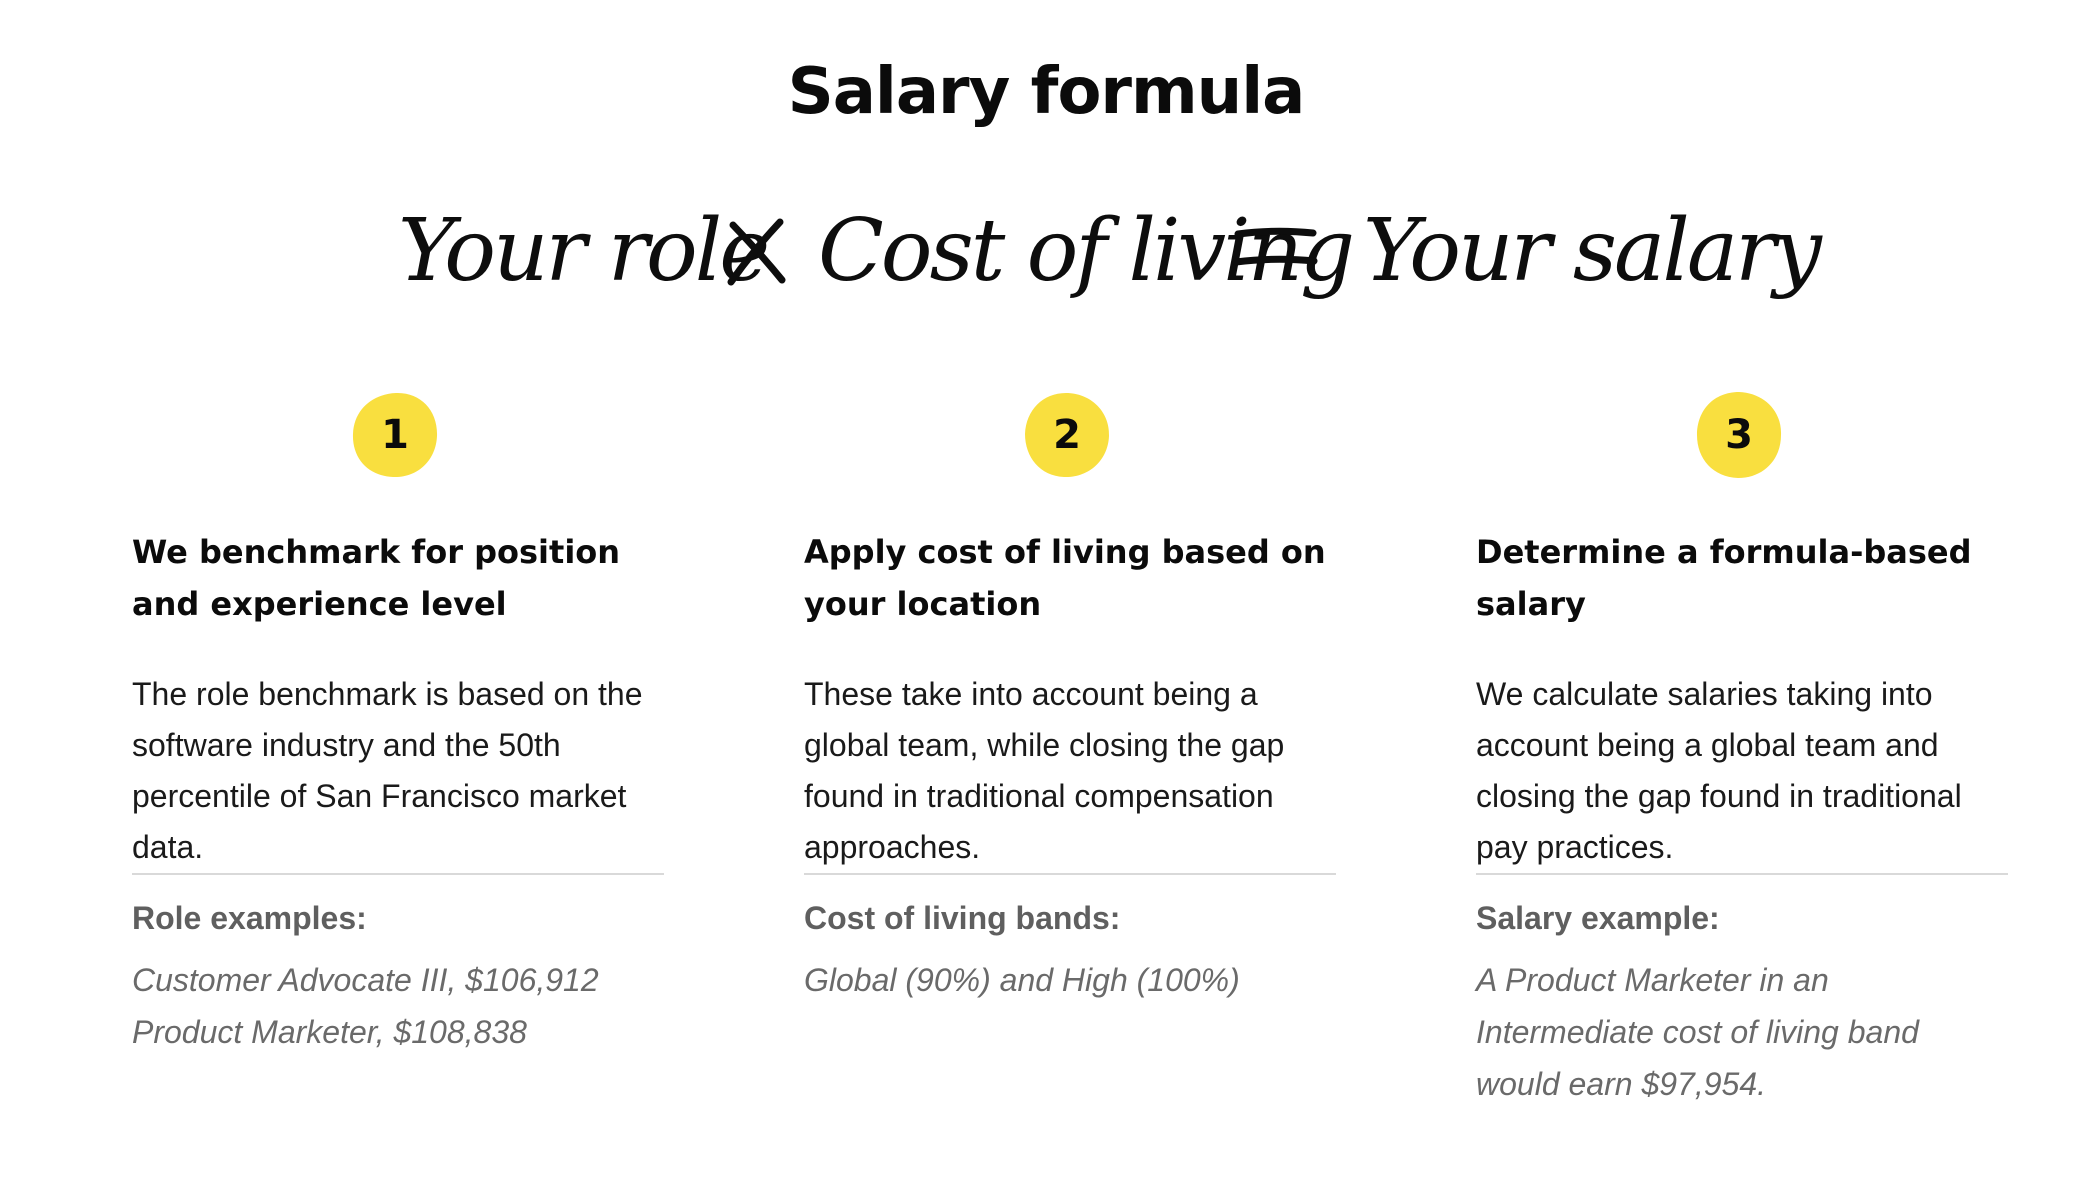 Image resolution: width=2092 pixels, height=1182 pixels. I want to click on formula-term-your-role: Your role, so click(582, 251).